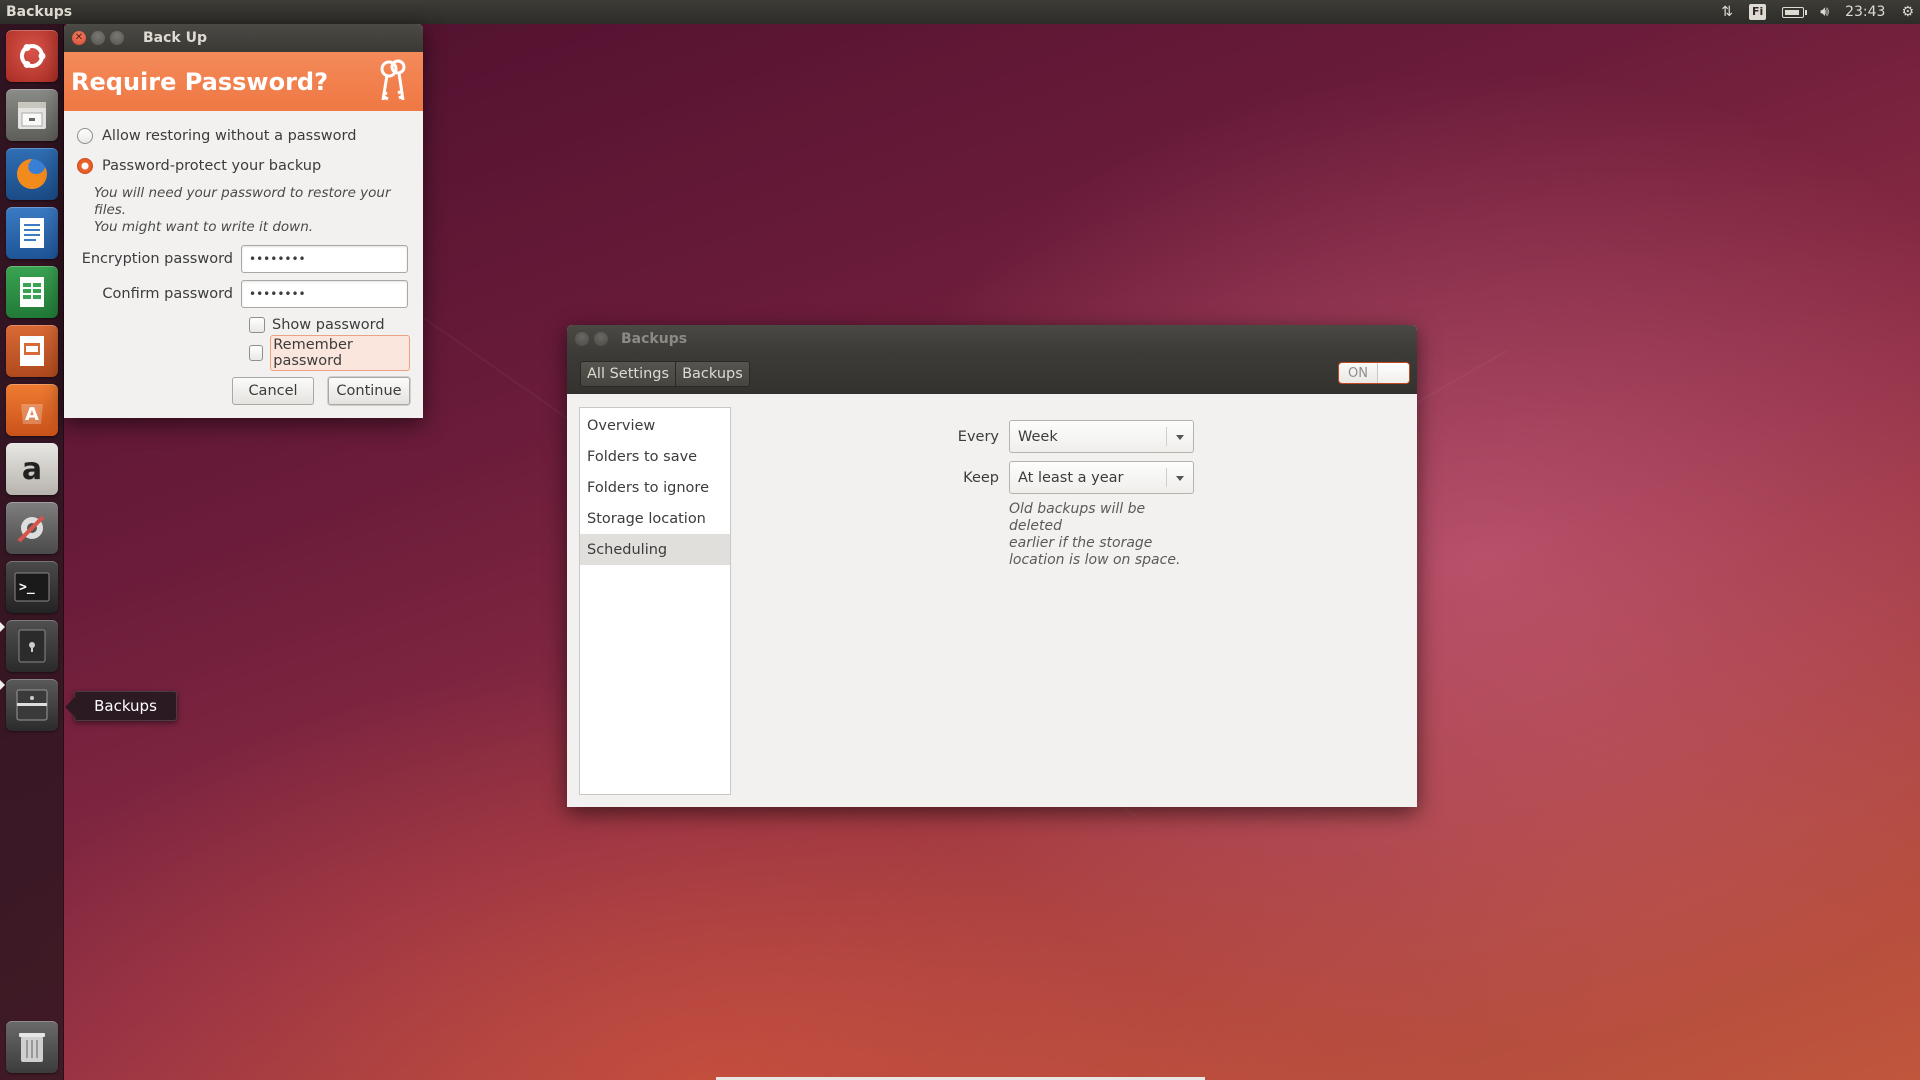 This screenshot has height=1080, width=1920. What do you see at coordinates (1817, 12) in the screenshot?
I see `indicator-area: ⇅ Fi 🔊︎ 23:43 ⚙` at bounding box center [1817, 12].